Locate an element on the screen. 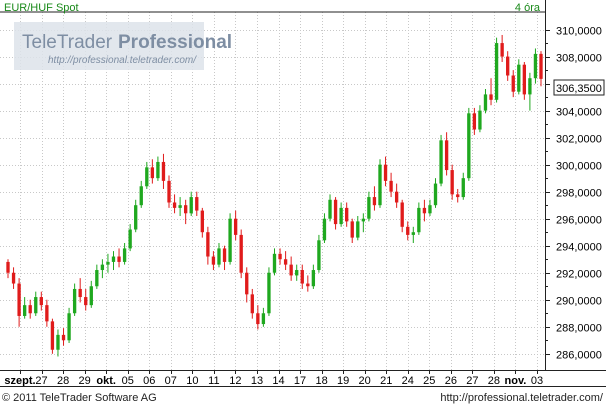 The image size is (606, 411). y-tick-label: 298,0000 is located at coordinates (579, 194).